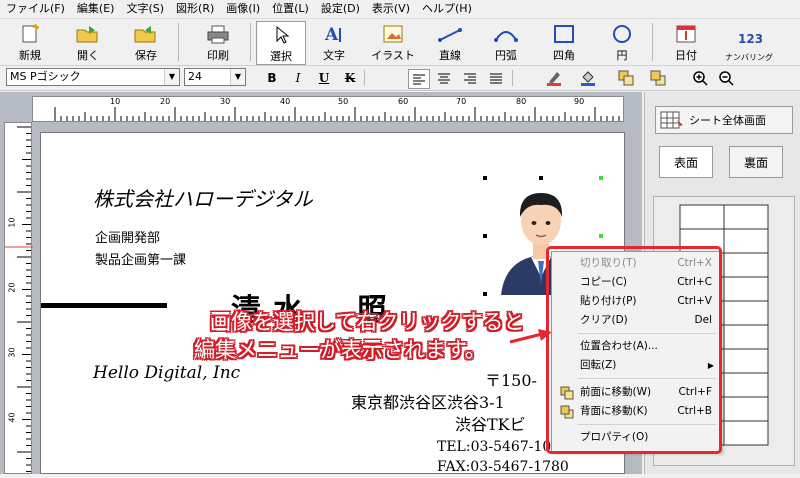 Image resolution: width=800 pixels, height=478 pixels. I want to click on sheet-view-label: シート全体画面, so click(727, 120).